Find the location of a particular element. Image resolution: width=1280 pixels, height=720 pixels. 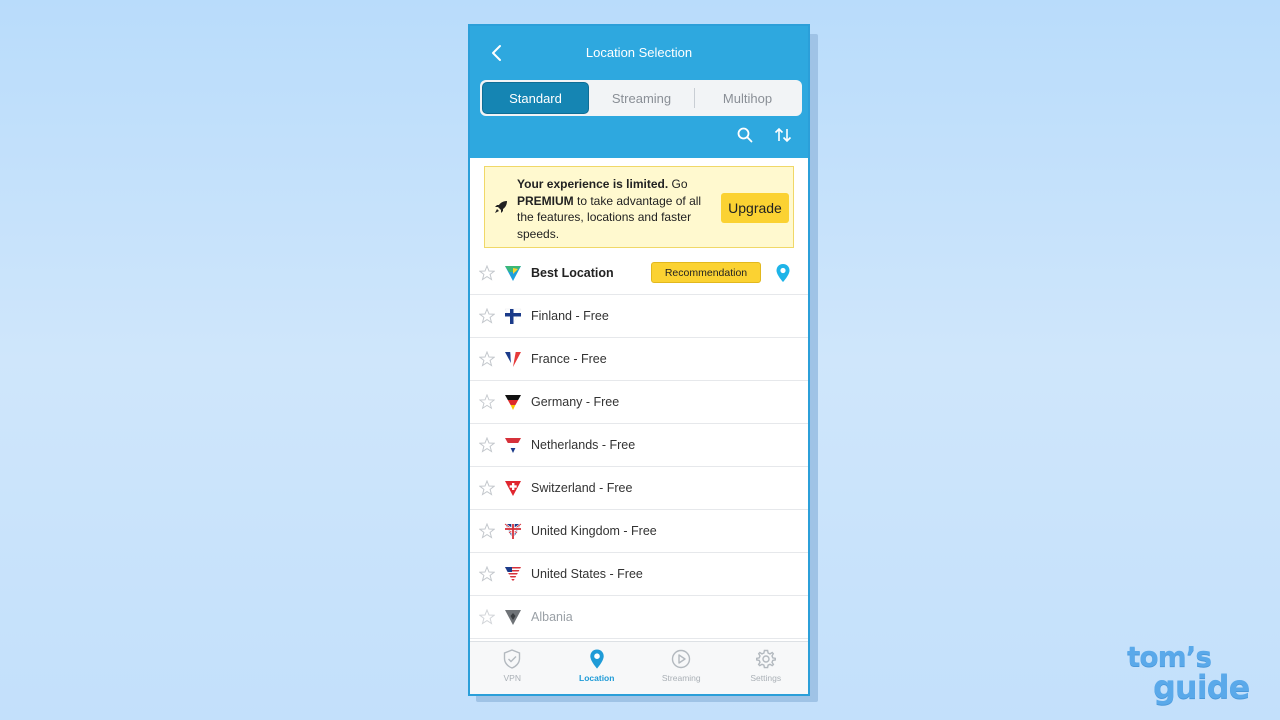

search-button is located at coordinates (745, 135).